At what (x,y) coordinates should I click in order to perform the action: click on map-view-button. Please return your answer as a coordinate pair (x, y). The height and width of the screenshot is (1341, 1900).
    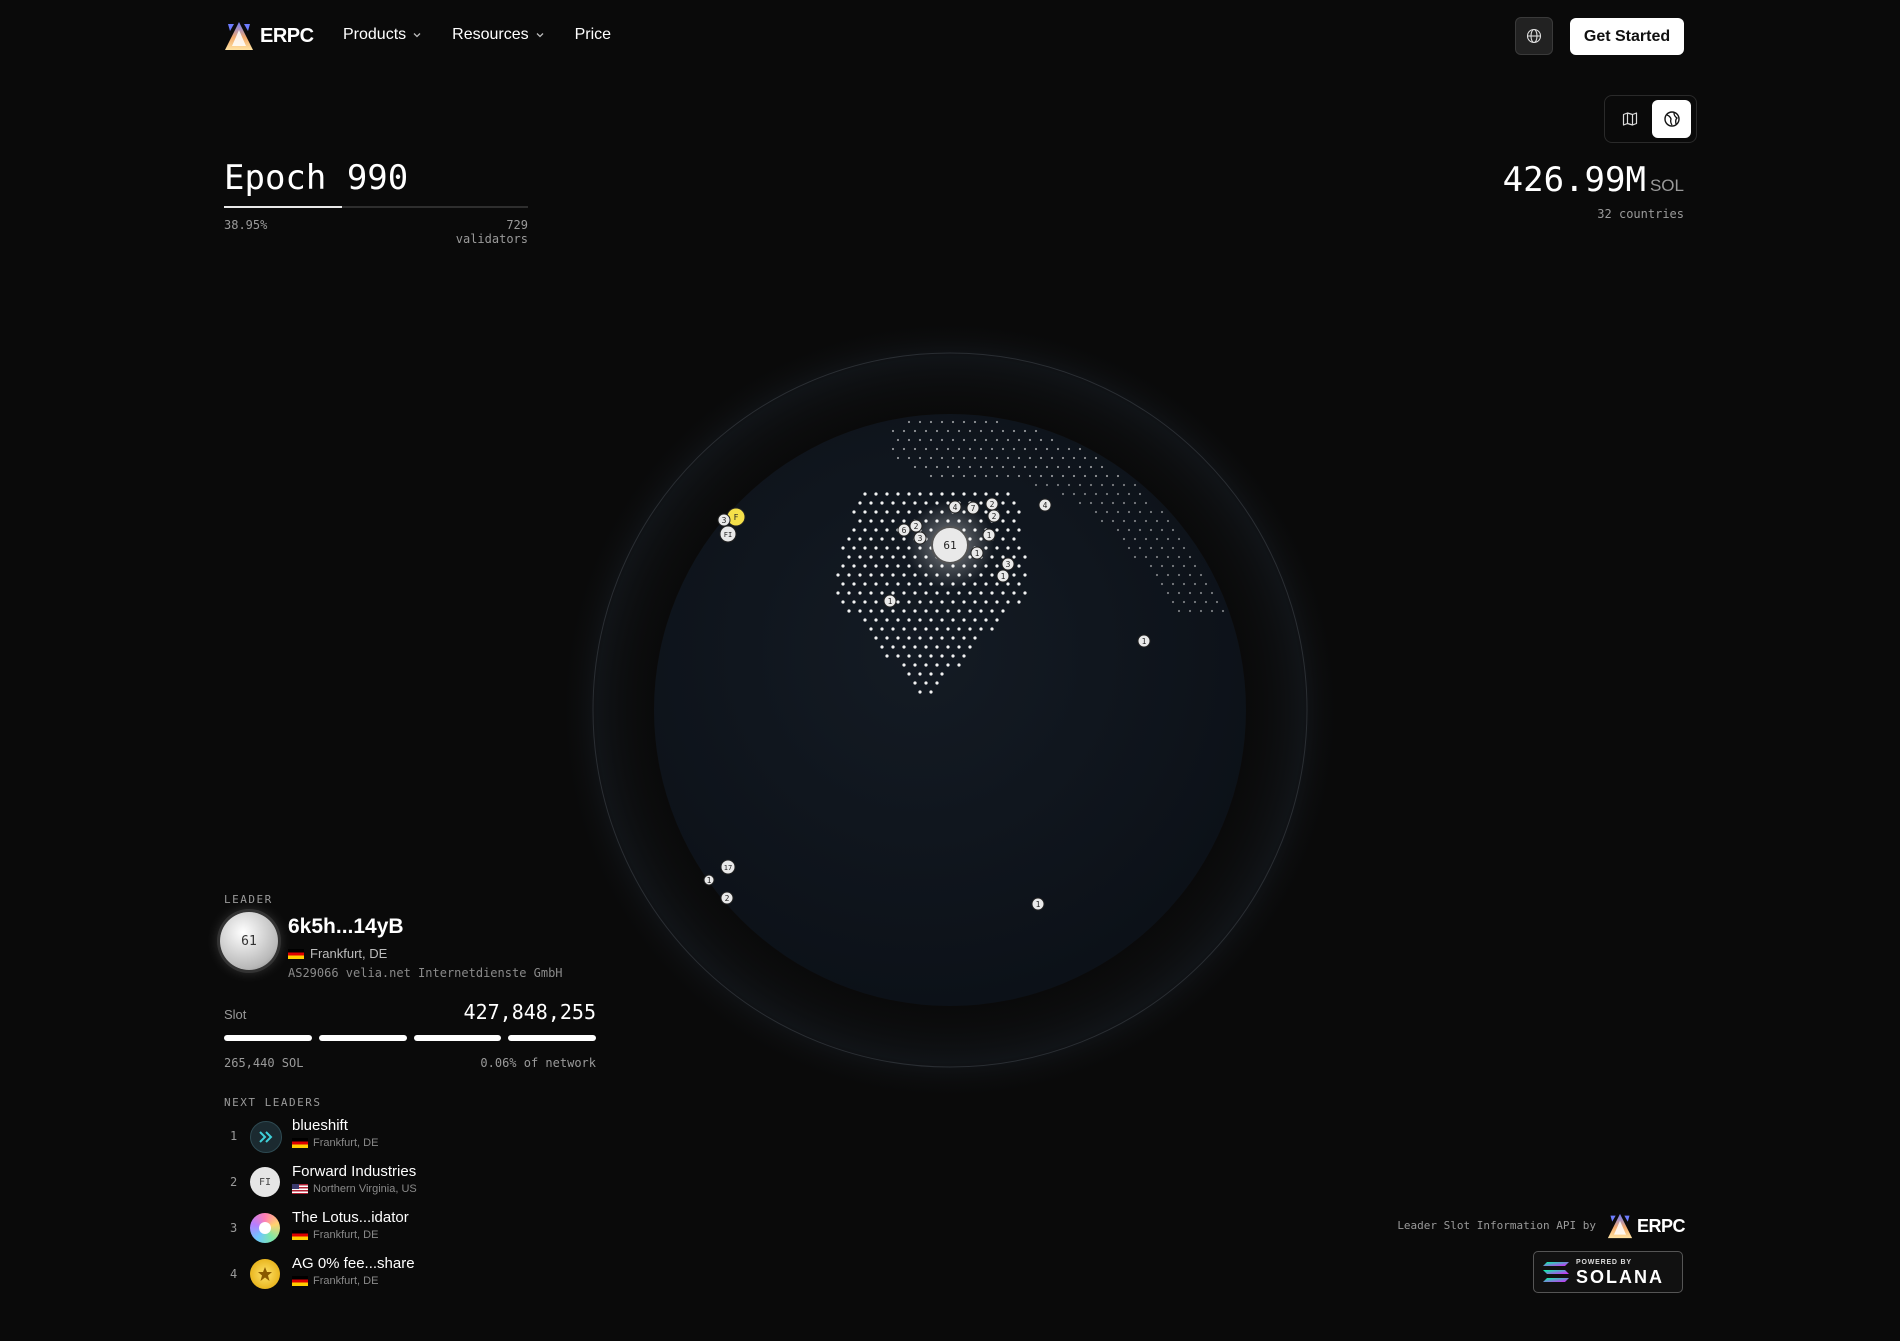
    Looking at the image, I should click on (1629, 119).